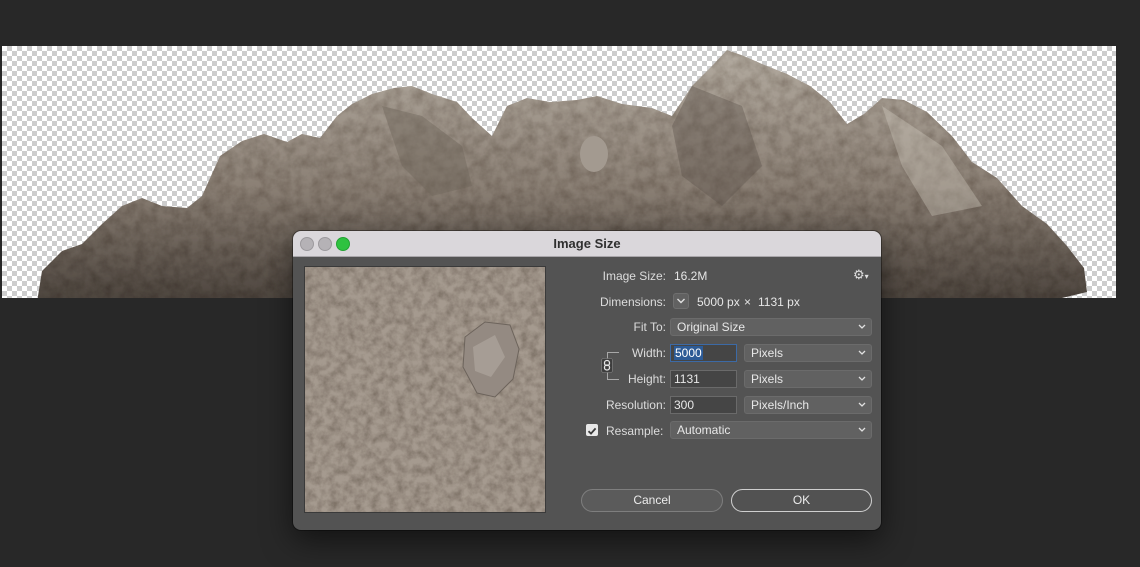  What do you see at coordinates (703, 353) in the screenshot?
I see `width-input: 5000` at bounding box center [703, 353].